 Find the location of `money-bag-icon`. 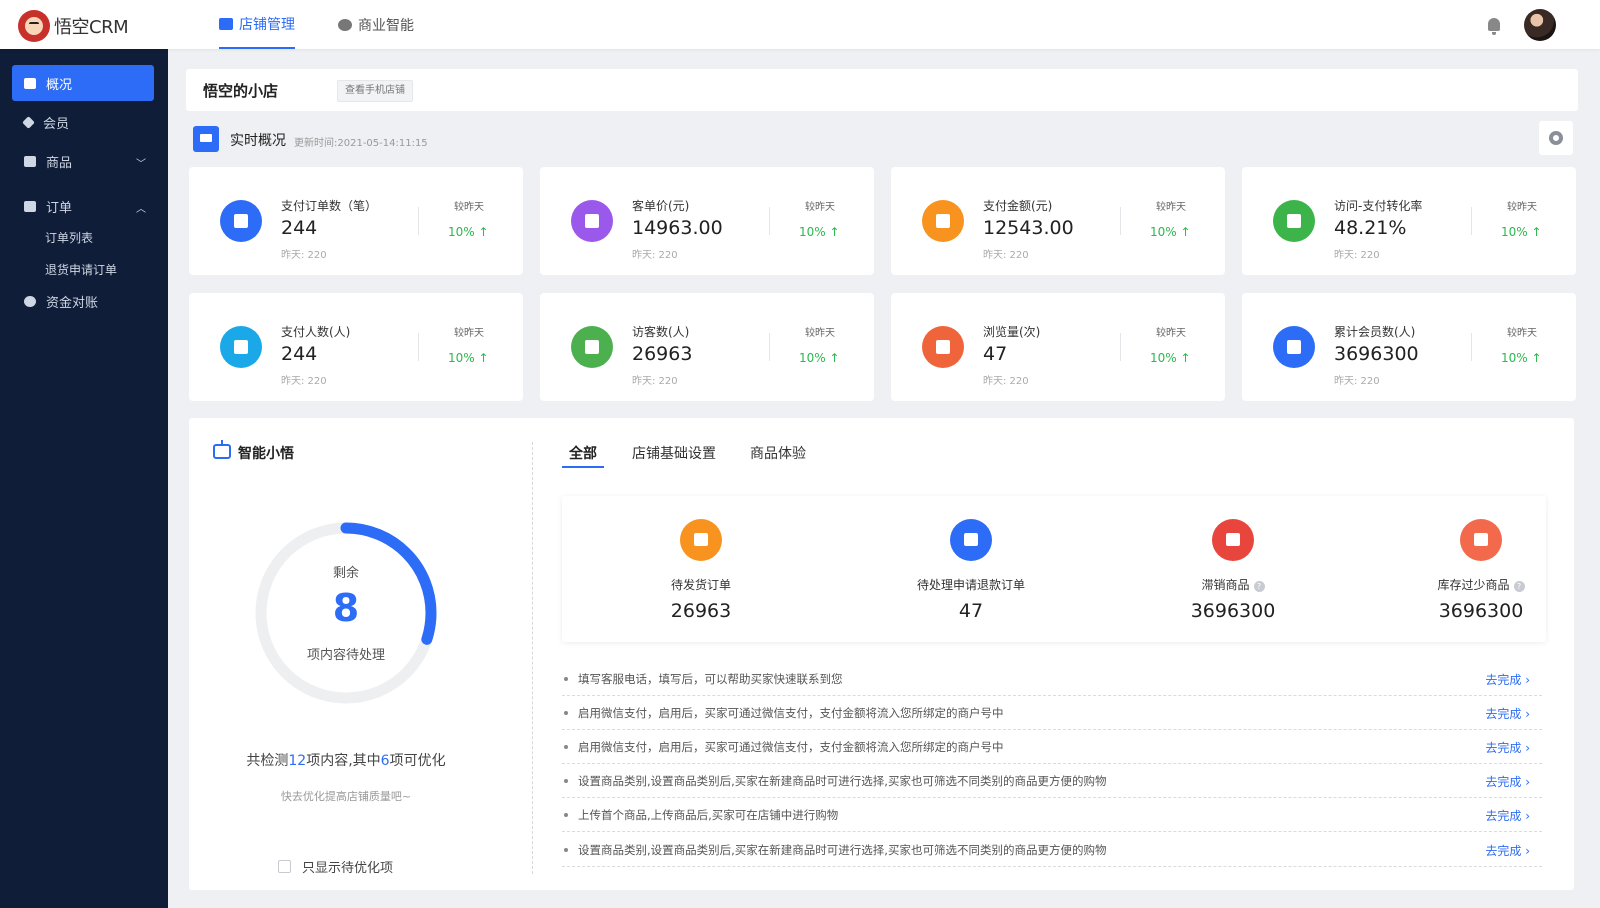

money-bag-icon is located at coordinates (30, 301).